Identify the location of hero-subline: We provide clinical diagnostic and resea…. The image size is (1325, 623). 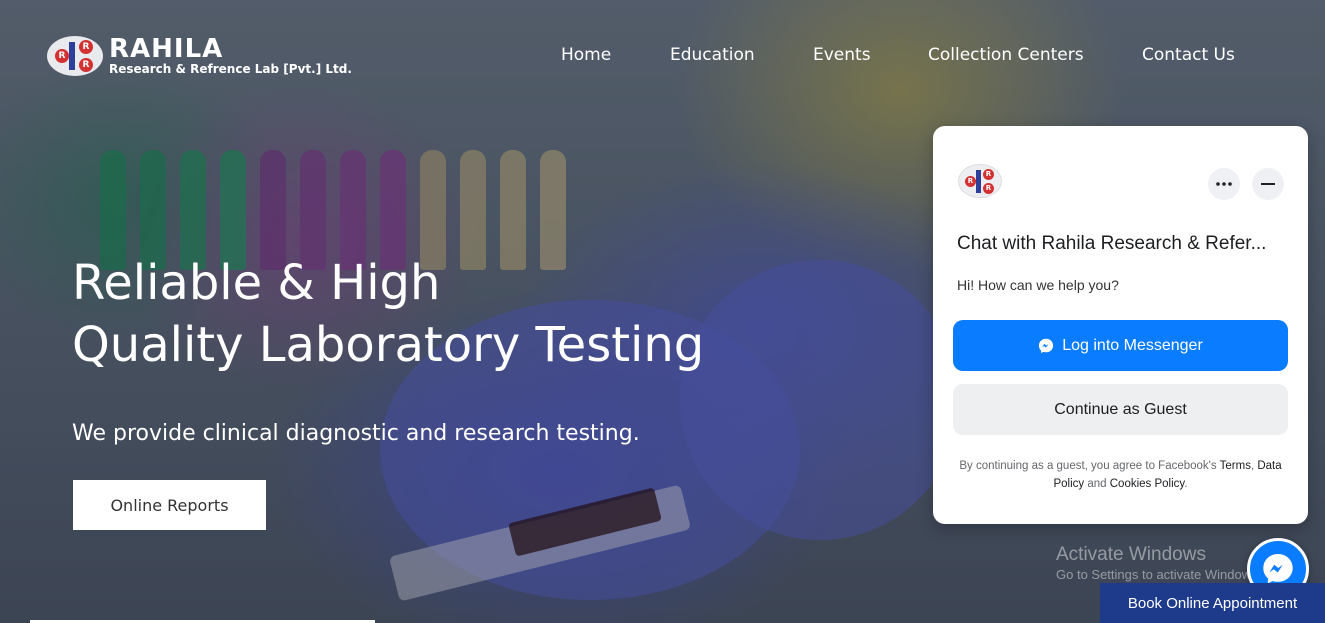
(356, 433).